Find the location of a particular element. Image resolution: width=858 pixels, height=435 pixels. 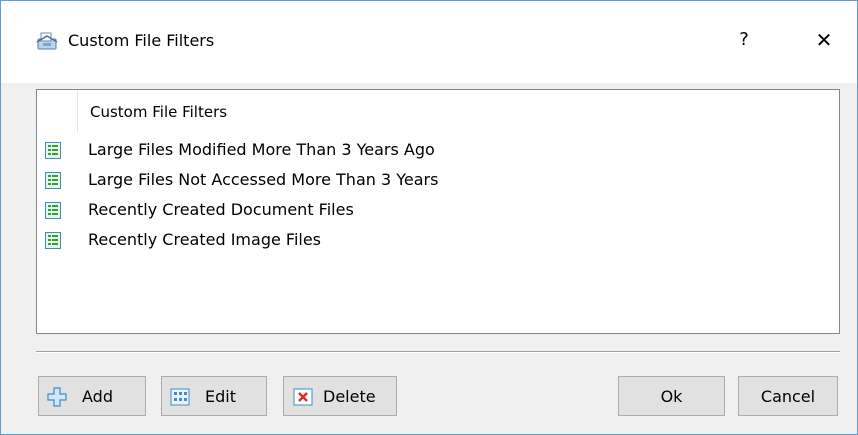

delete-button-label: Delete is located at coordinates (349, 396).